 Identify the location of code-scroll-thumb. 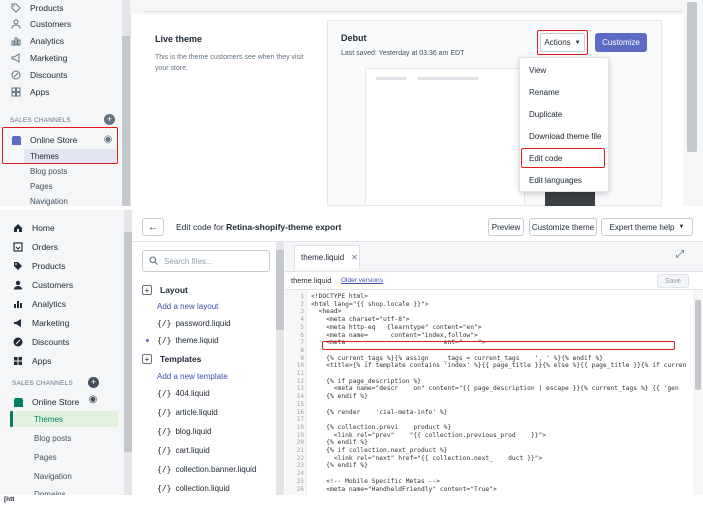
(698, 345).